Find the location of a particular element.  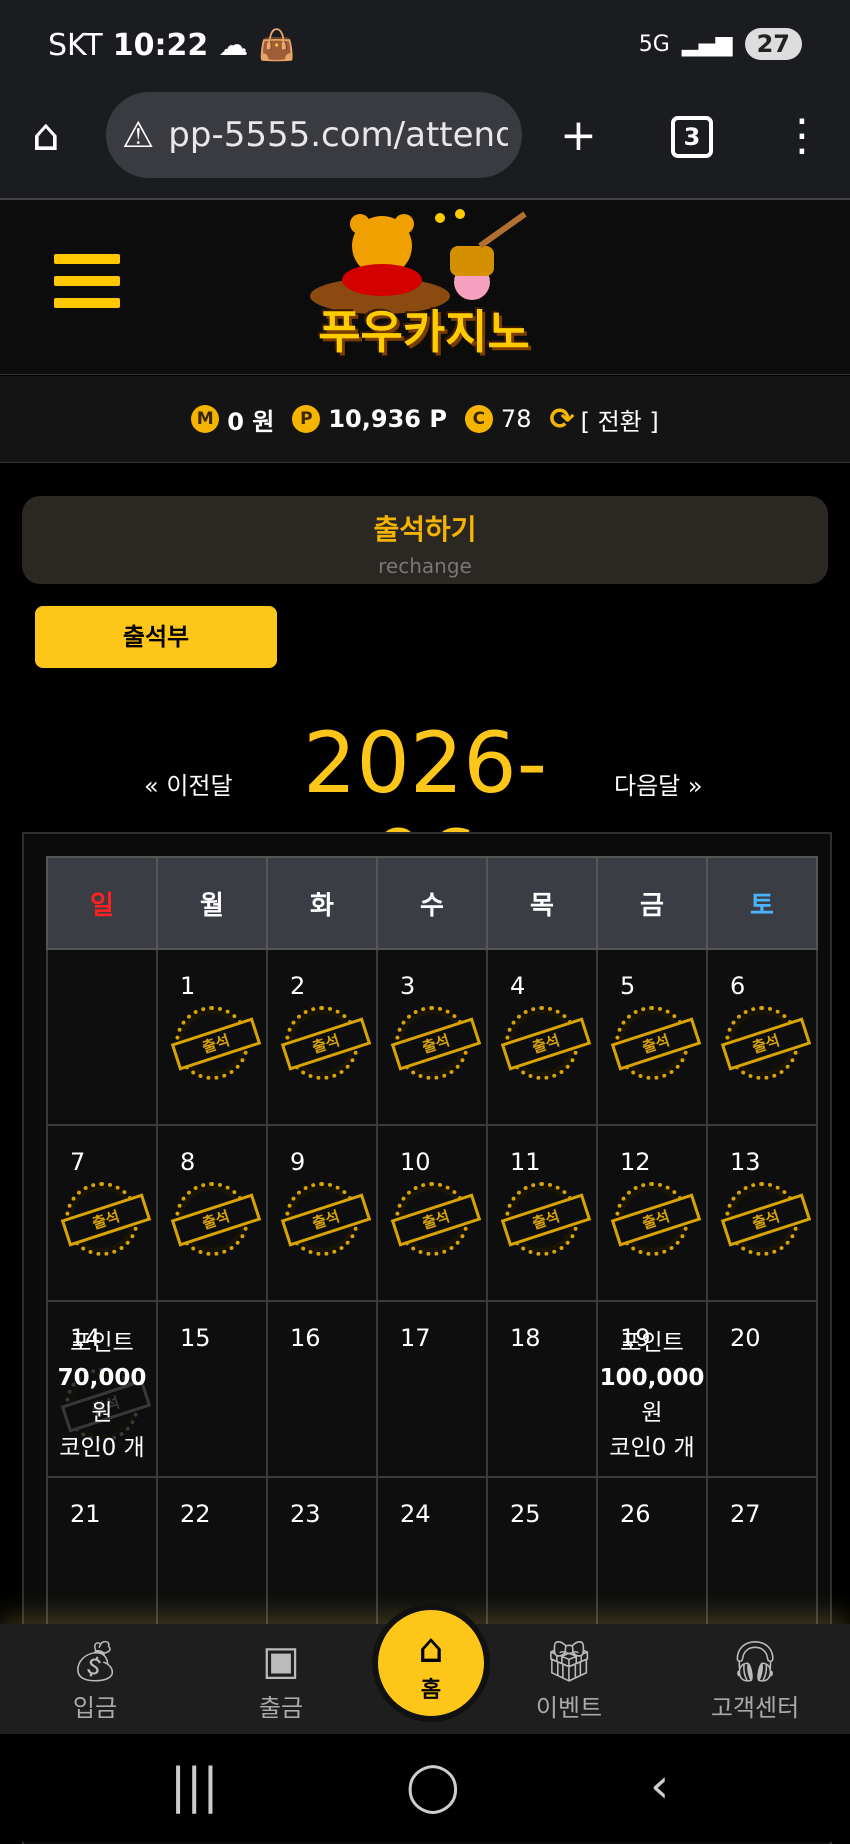

day-number: 23 is located at coordinates (305, 1514).